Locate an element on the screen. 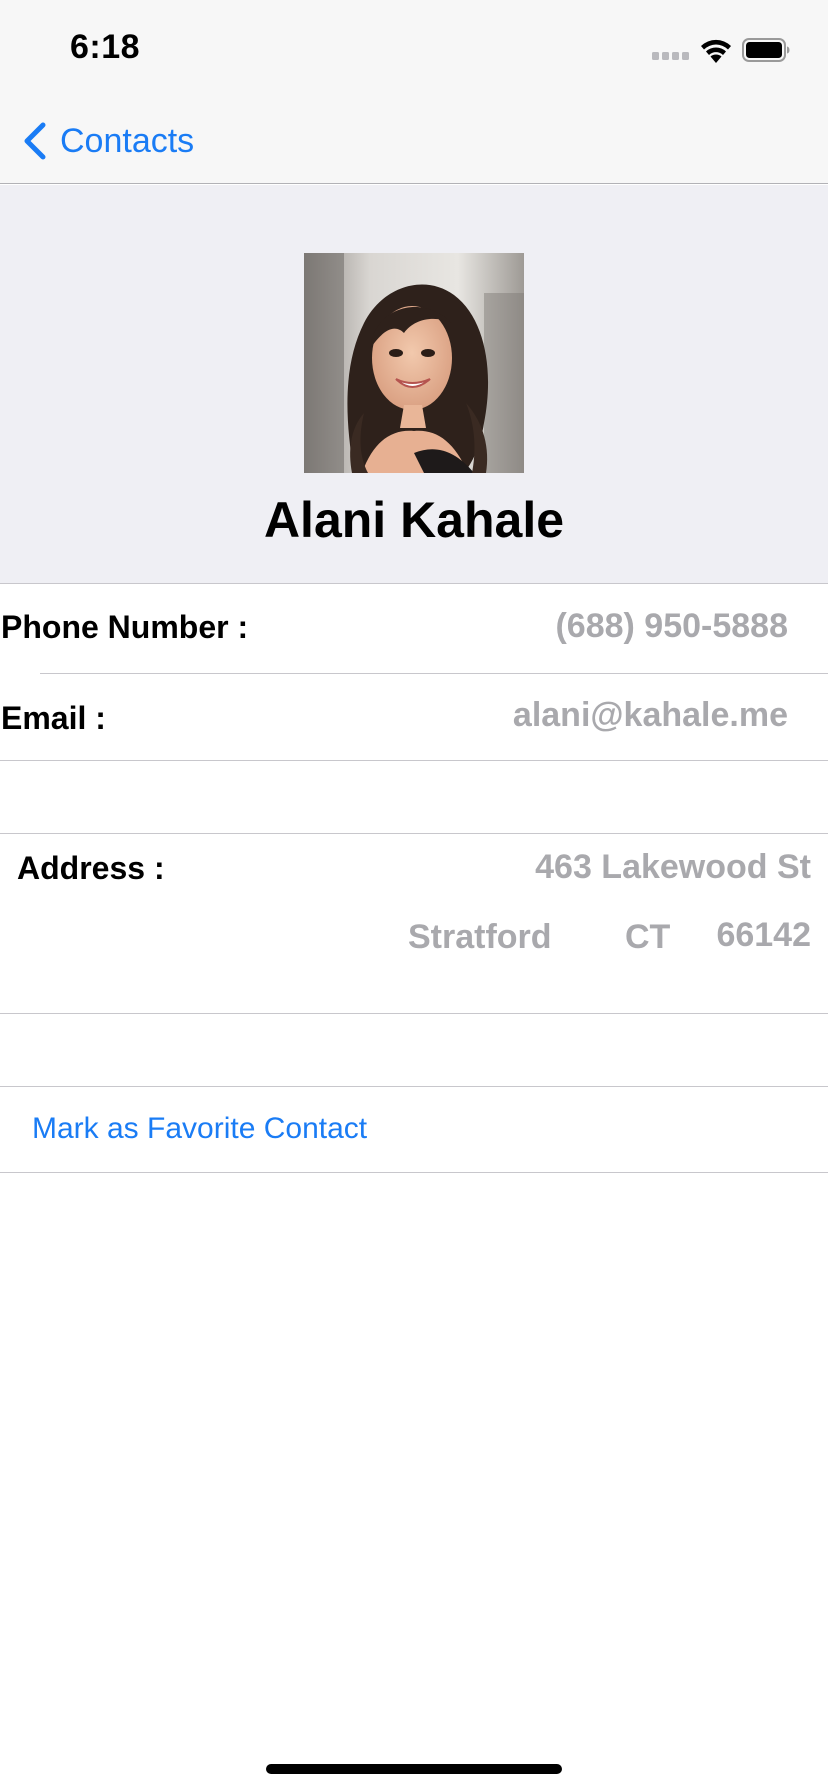 The image size is (828, 1792). status-time: 6:18 is located at coordinates (105, 47).